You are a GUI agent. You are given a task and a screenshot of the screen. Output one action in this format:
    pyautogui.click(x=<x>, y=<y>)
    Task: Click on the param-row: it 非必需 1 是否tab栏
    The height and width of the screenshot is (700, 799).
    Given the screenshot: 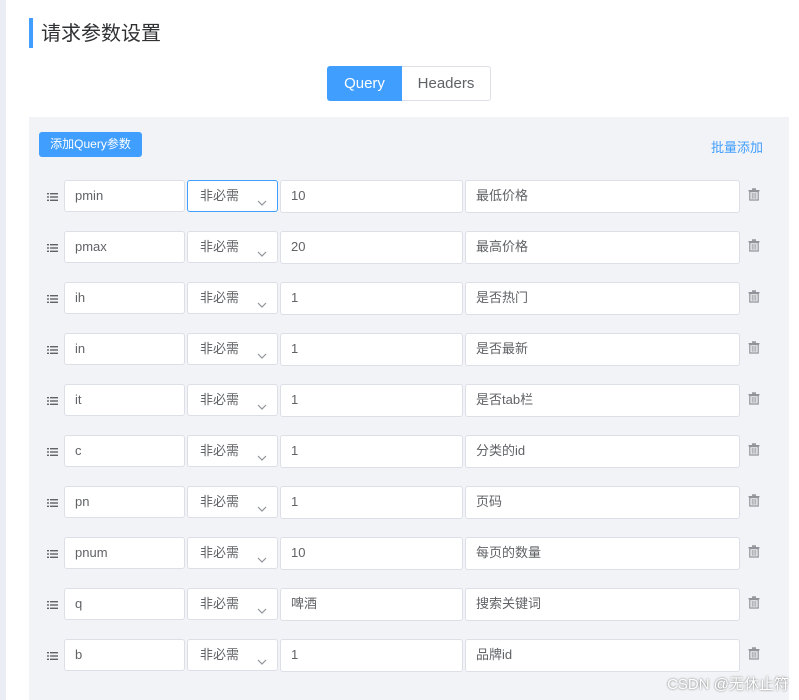 What is the action you would take?
    pyautogui.click(x=399, y=404)
    